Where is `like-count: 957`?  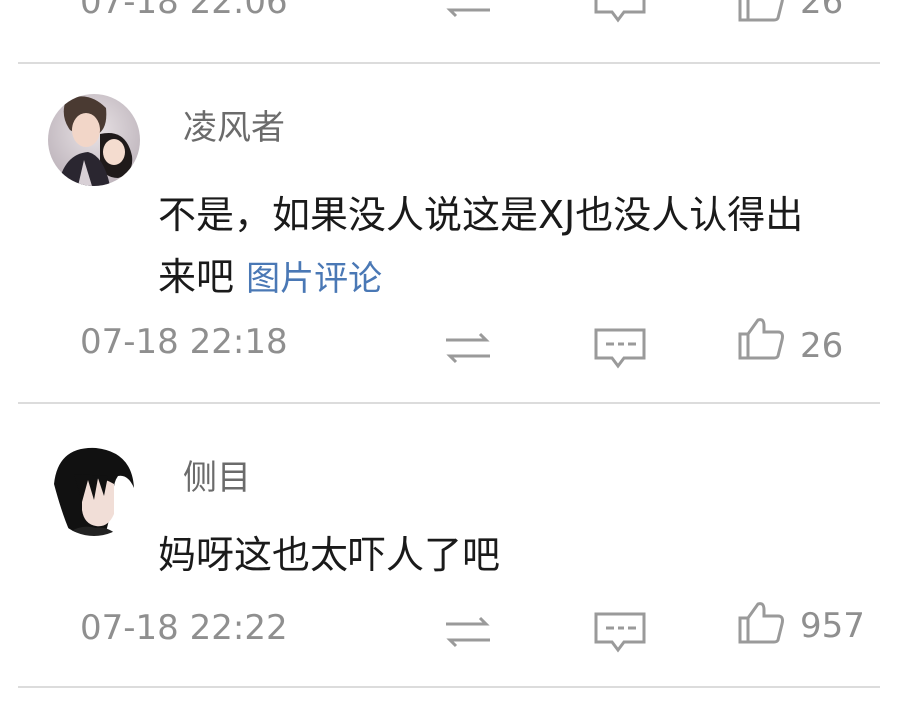 like-count: 957 is located at coordinates (832, 626).